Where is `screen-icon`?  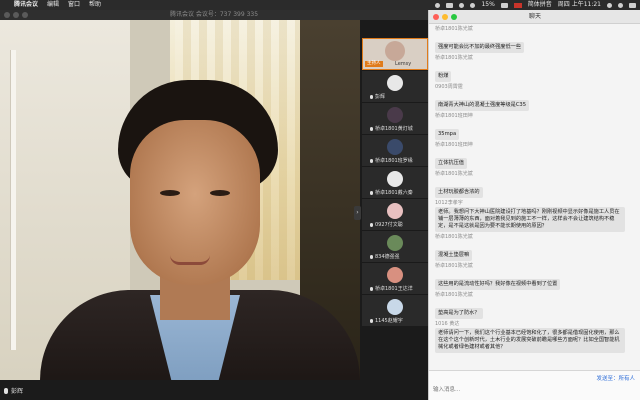 screen-icon is located at coordinates (450, 5).